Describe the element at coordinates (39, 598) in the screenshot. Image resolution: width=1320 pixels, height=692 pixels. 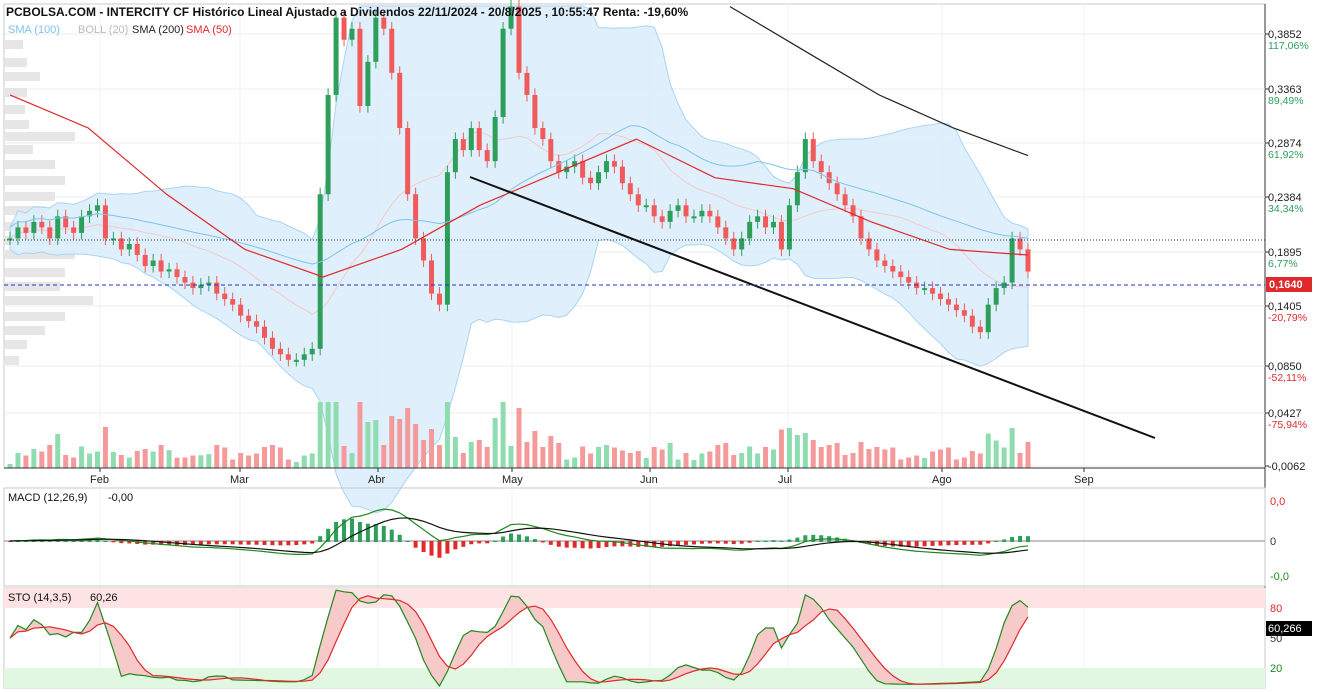
I see `sto-title: STO (14,3,5)` at that location.